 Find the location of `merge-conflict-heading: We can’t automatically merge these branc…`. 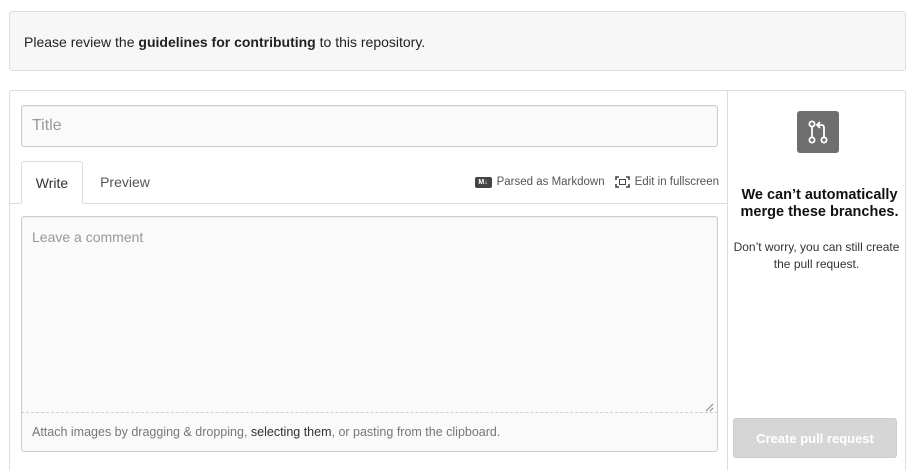

merge-conflict-heading: We can’t automatically merge these branc… is located at coordinates (819, 203).